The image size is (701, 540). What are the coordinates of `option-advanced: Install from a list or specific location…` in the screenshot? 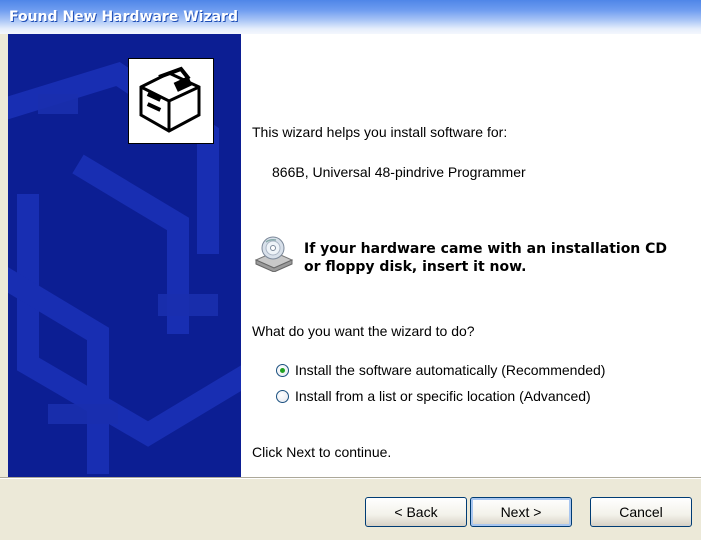 It's located at (466, 397).